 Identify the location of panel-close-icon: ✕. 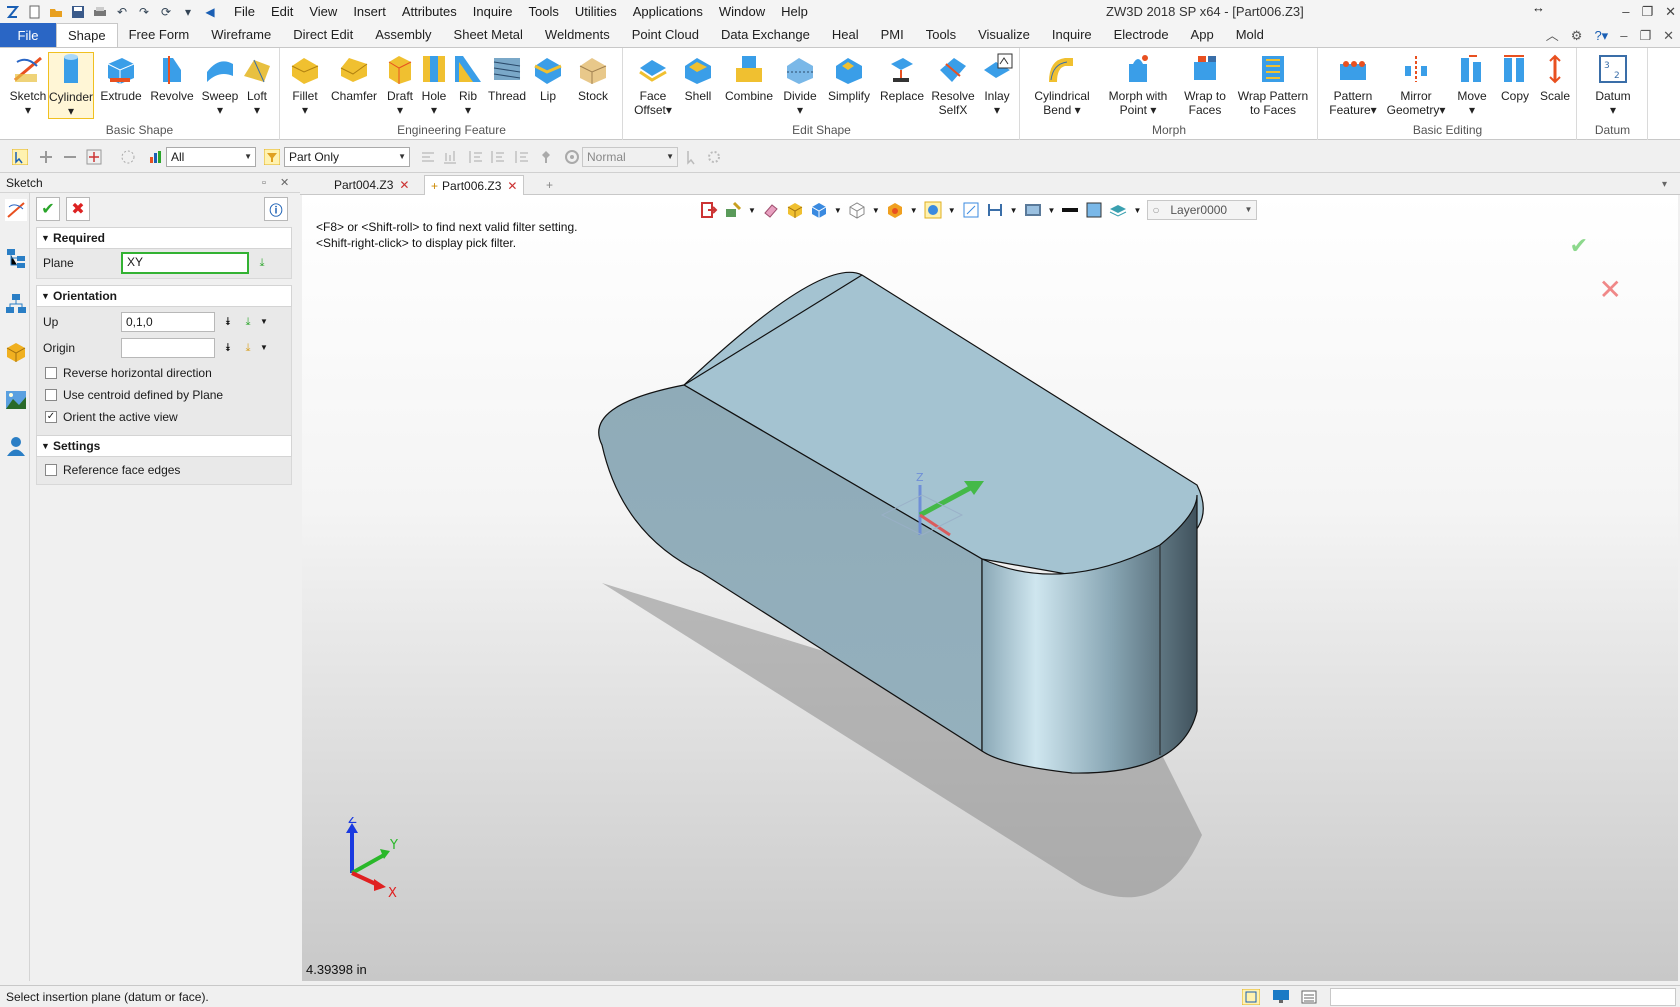
(284, 183).